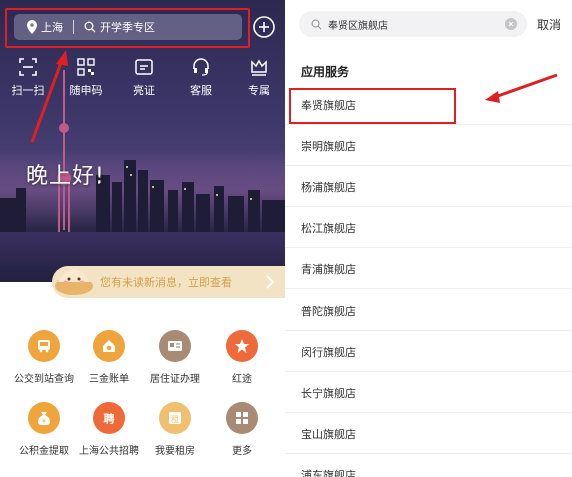 This screenshot has height=477, width=572. I want to click on service-rent-house: 租 我要租房, so click(175, 429).